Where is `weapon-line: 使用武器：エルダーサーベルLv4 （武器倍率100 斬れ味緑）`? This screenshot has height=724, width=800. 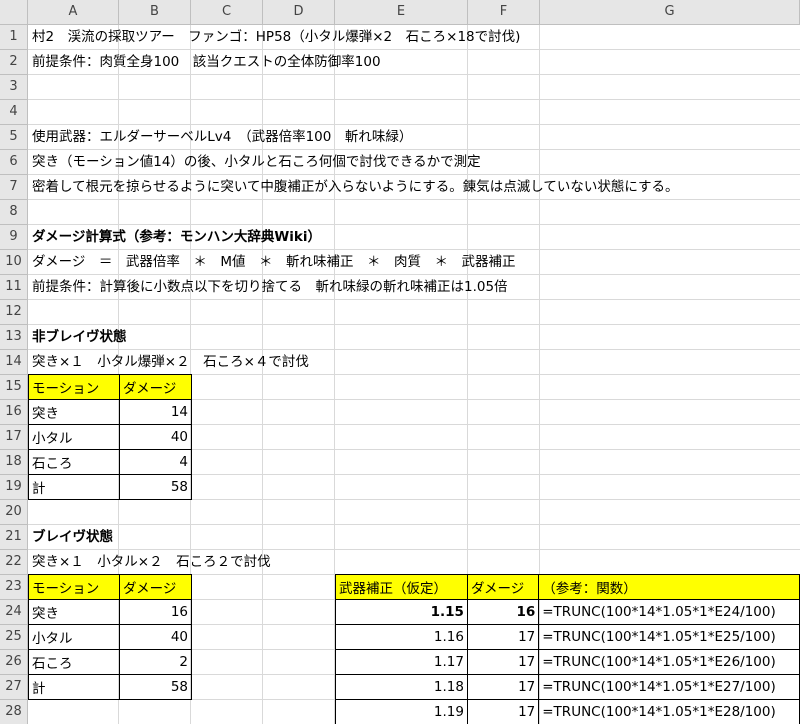 weapon-line: 使用武器：エルダーサーベルLv4 （武器倍率100 斬れ味緑） is located at coordinates (222, 137).